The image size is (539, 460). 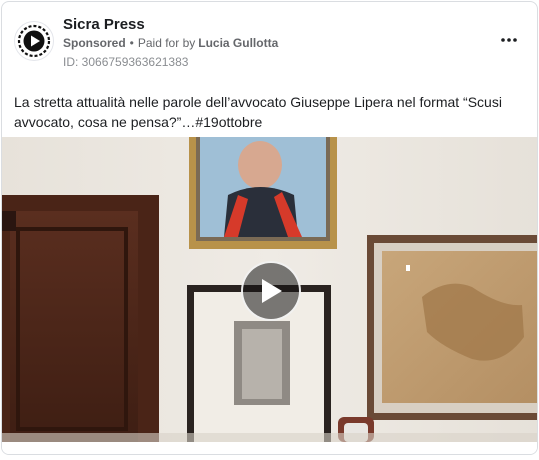 What do you see at coordinates (104, 24) in the screenshot?
I see `page-name: Sicra Press` at bounding box center [104, 24].